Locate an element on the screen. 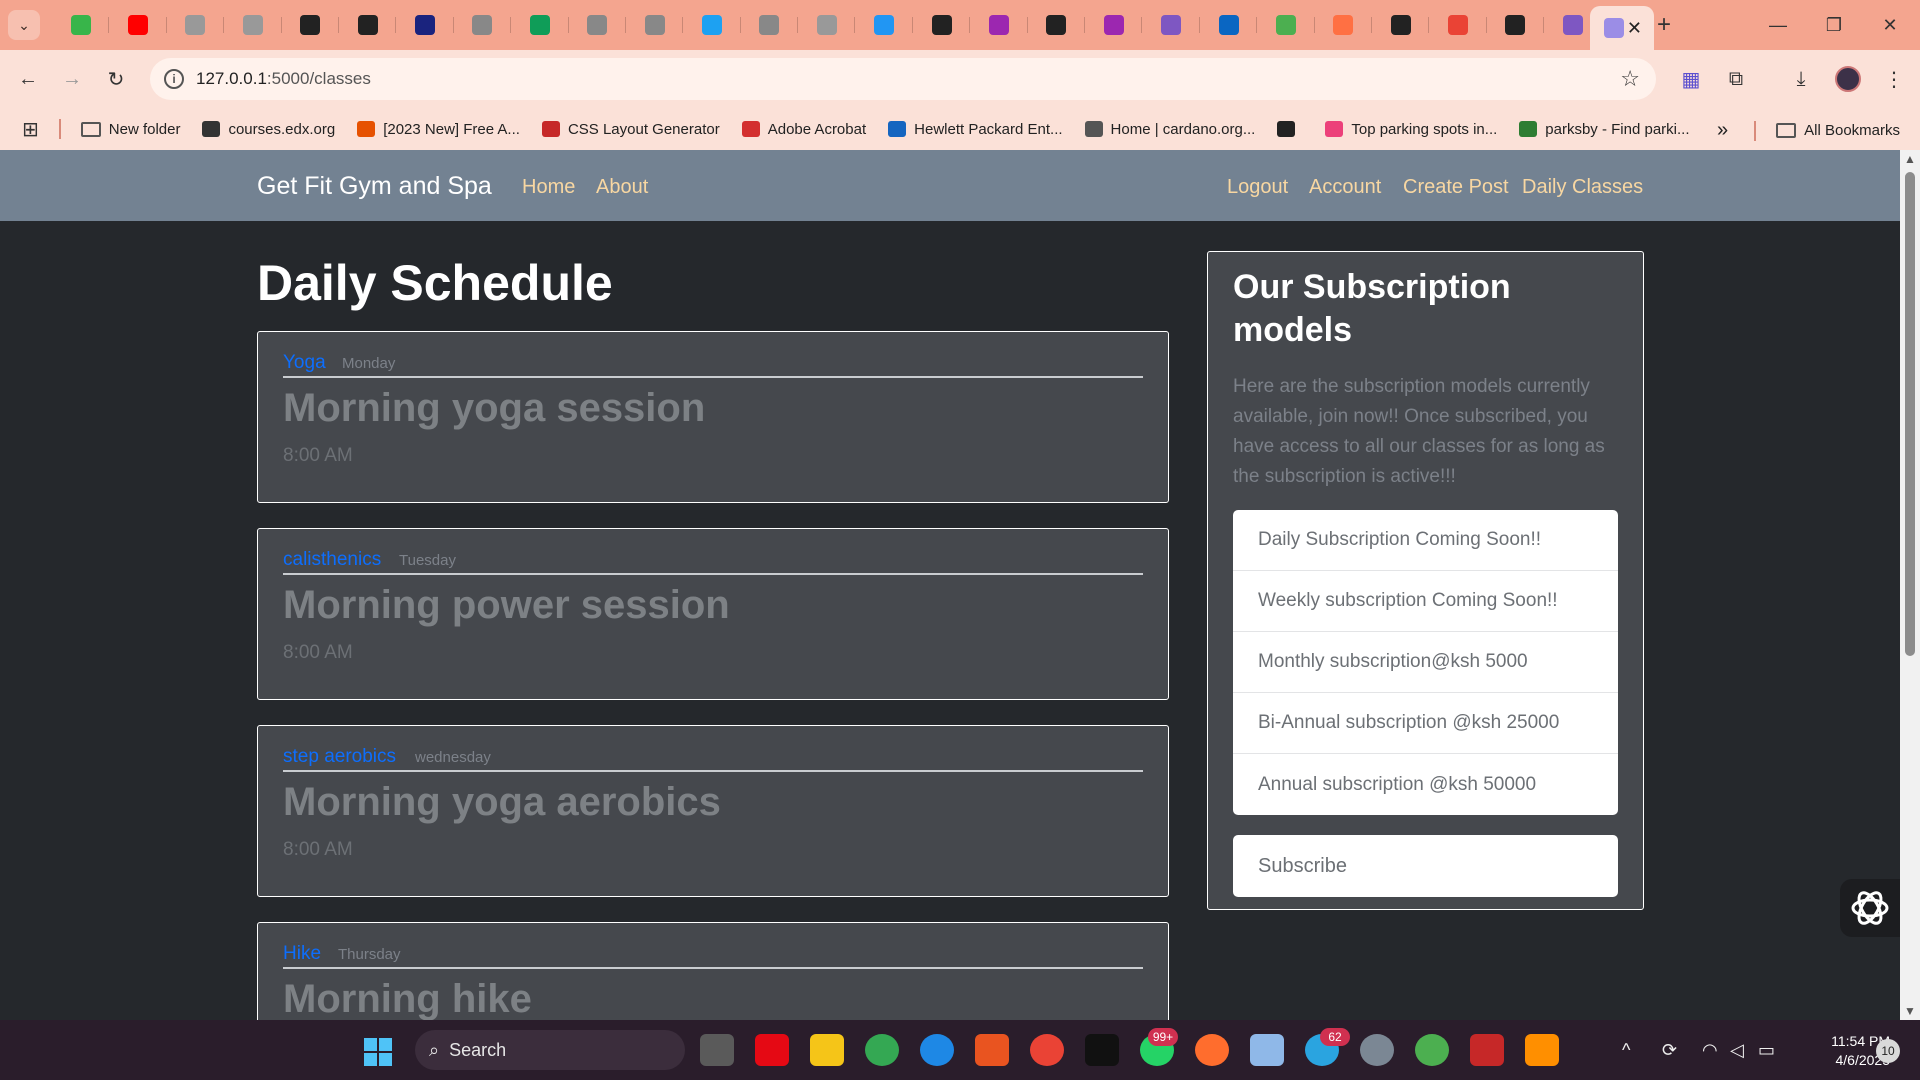 This screenshot has width=1920, height=1080. bookmark-item: courses.edx.org is located at coordinates (268, 129).